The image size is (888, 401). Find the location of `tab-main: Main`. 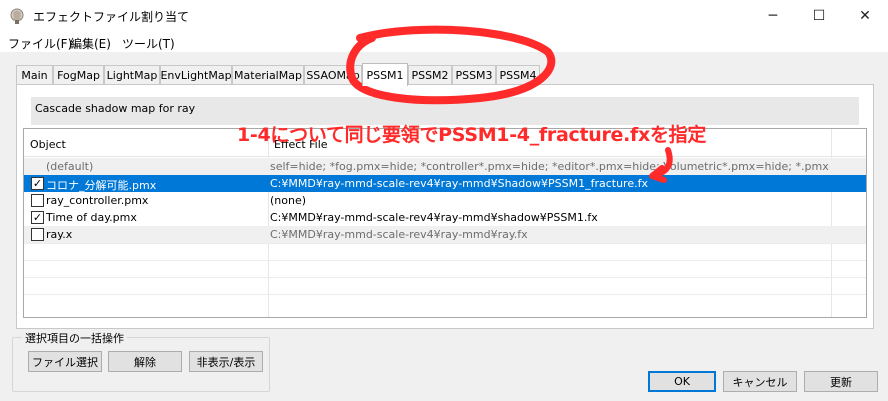

tab-main: Main is located at coordinates (34, 75).